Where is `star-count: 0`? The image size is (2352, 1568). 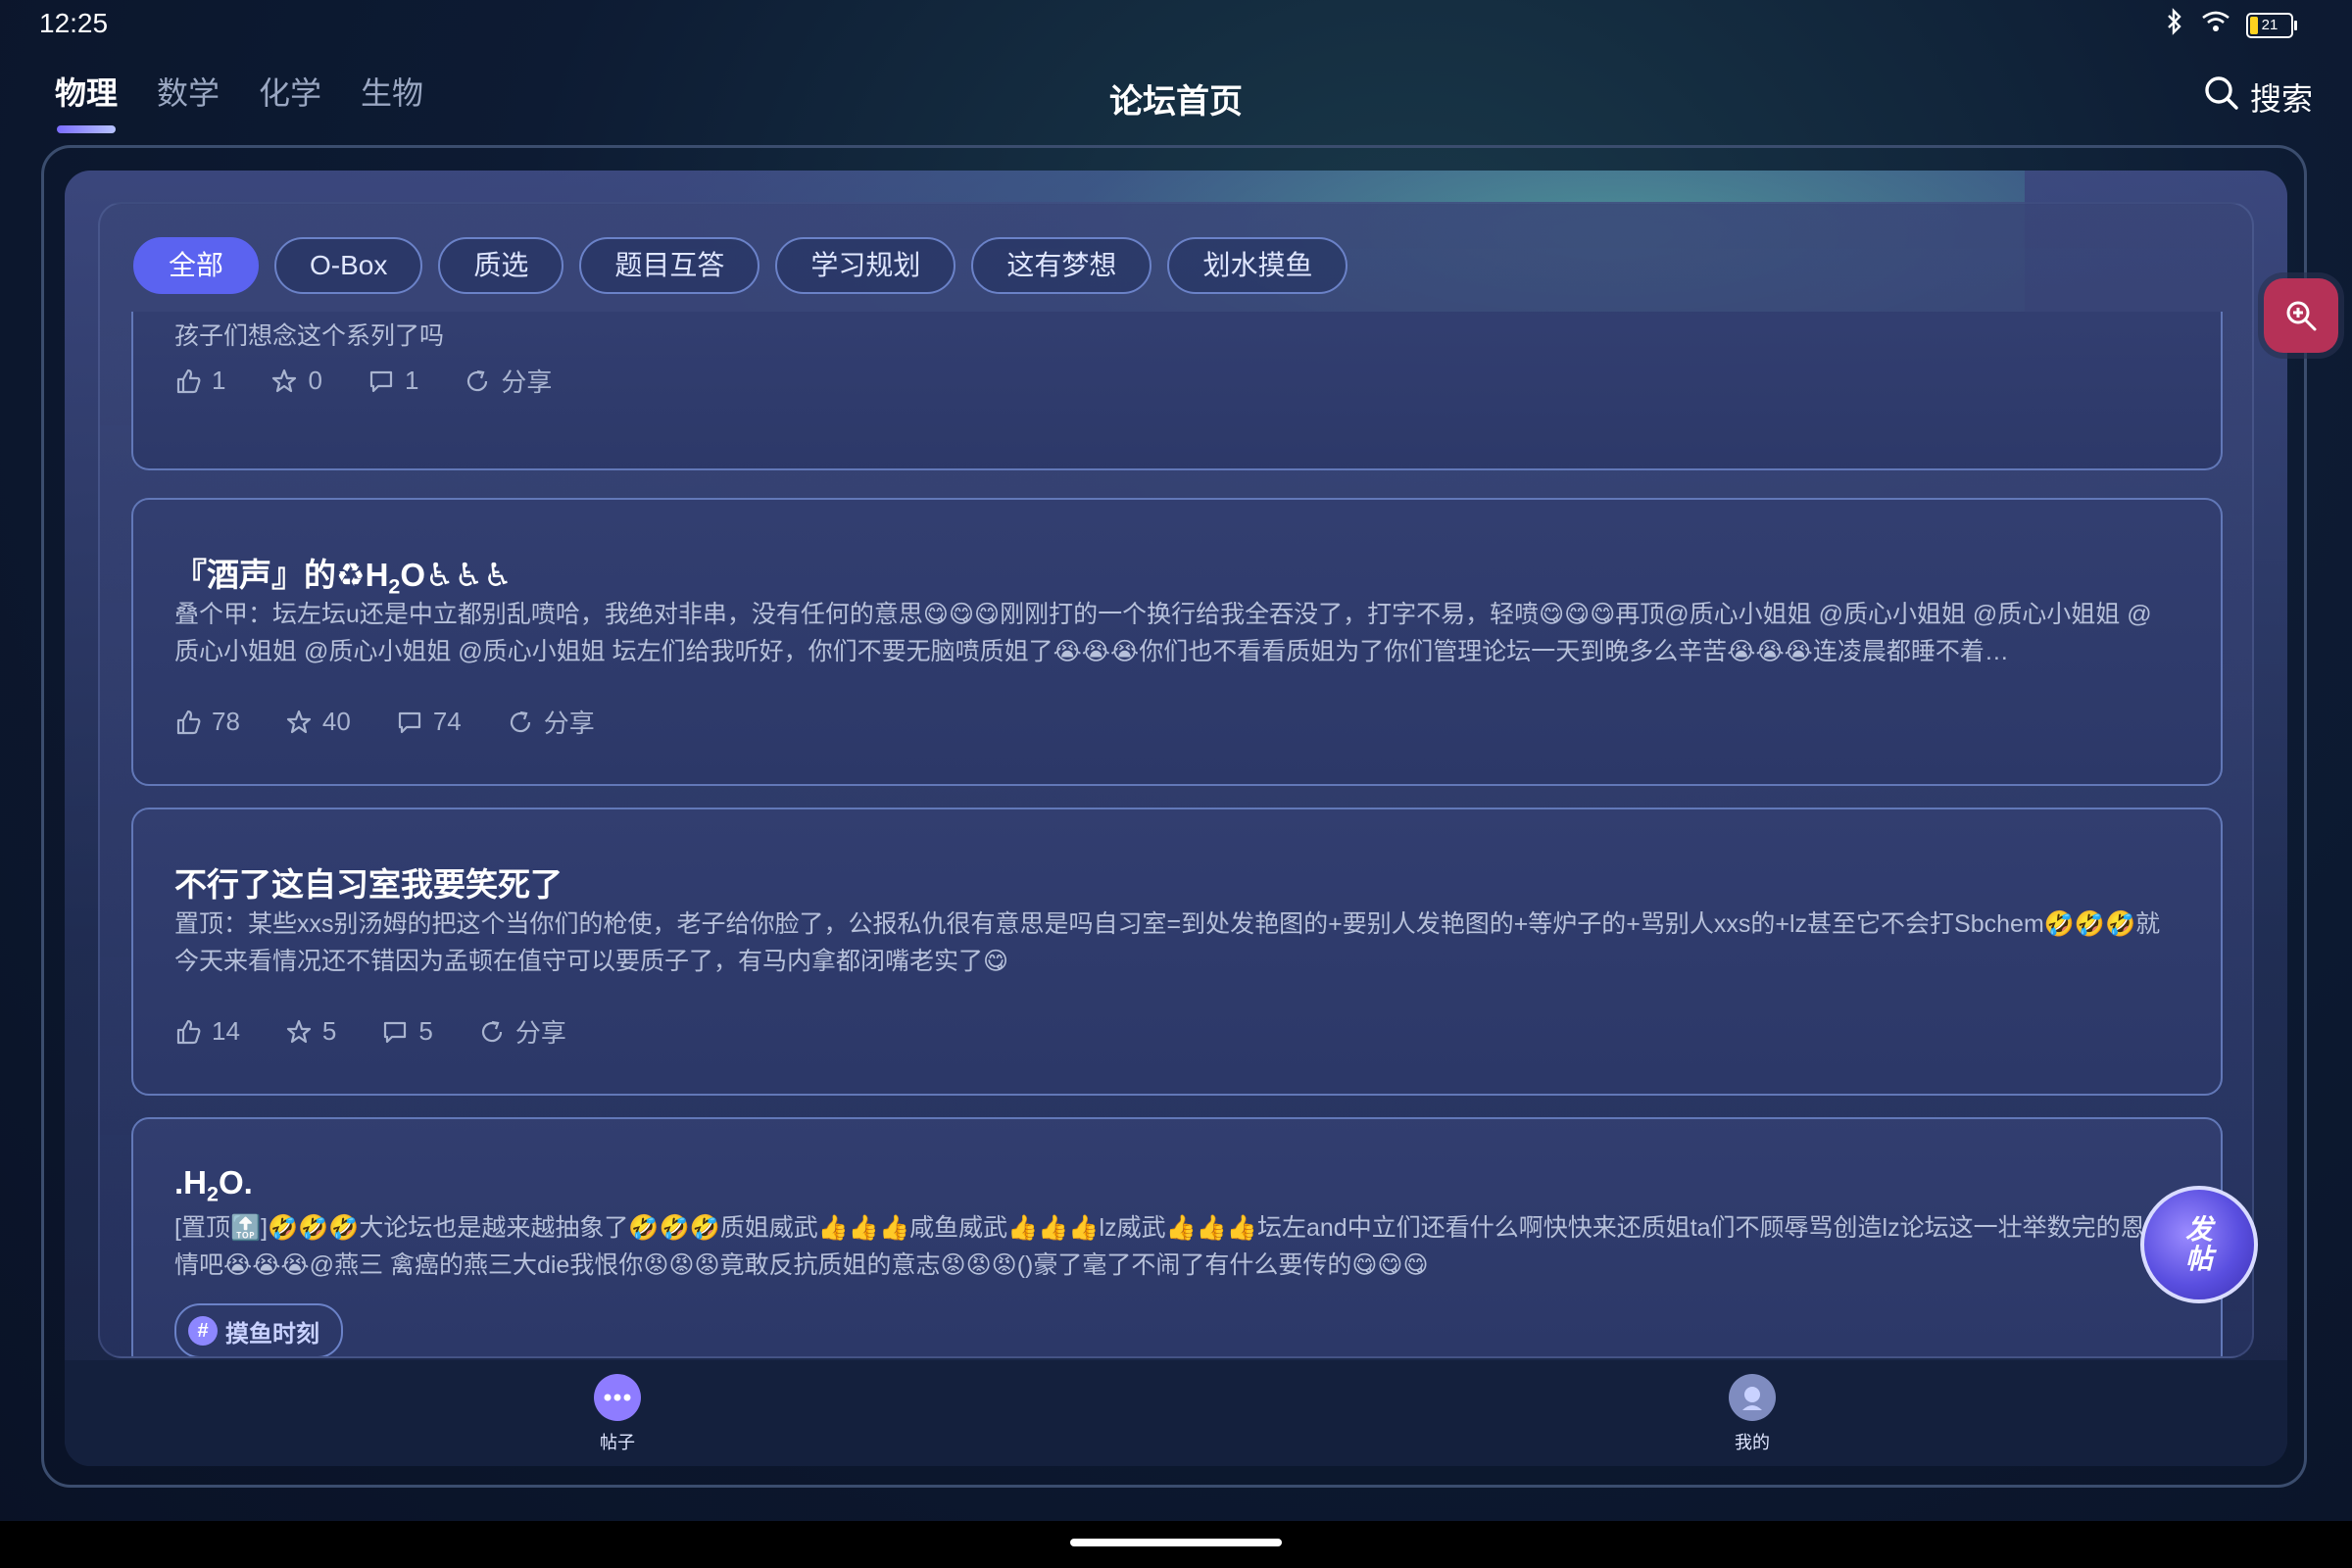 star-count: 0 is located at coordinates (315, 380).